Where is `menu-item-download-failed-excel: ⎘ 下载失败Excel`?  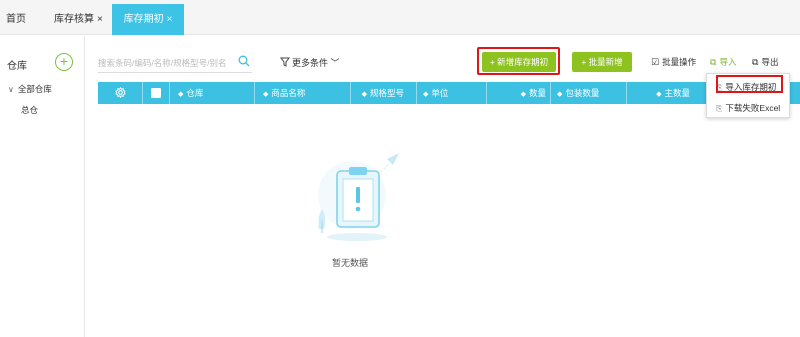 menu-item-download-failed-excel: ⎘ 下载失败Excel is located at coordinates (748, 108).